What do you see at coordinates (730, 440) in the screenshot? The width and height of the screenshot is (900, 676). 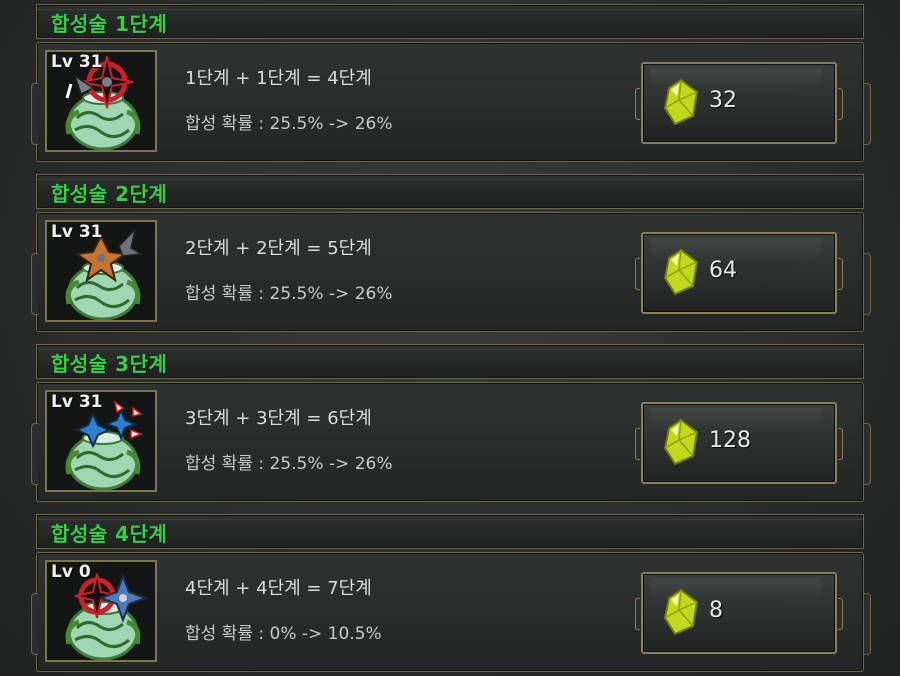 I see `cost-amount: 128` at bounding box center [730, 440].